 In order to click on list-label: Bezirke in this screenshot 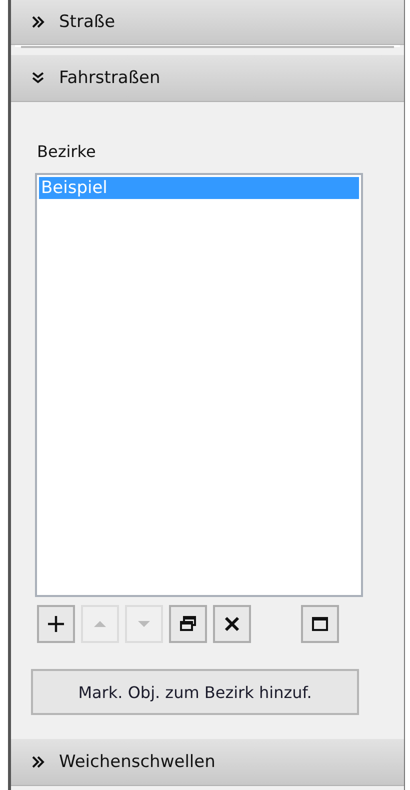, I will do `click(67, 151)`.